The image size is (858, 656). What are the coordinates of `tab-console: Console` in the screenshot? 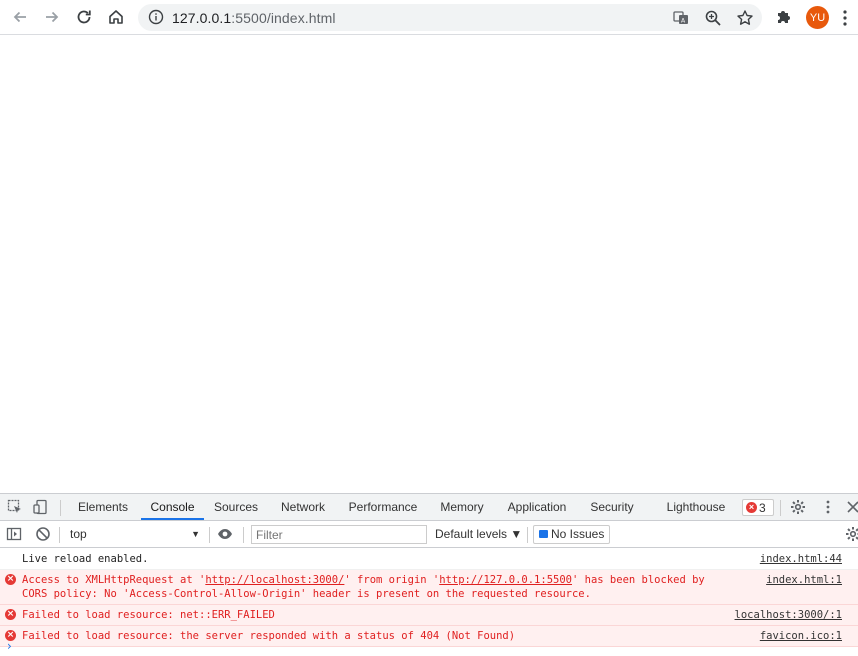 It's located at (172, 507).